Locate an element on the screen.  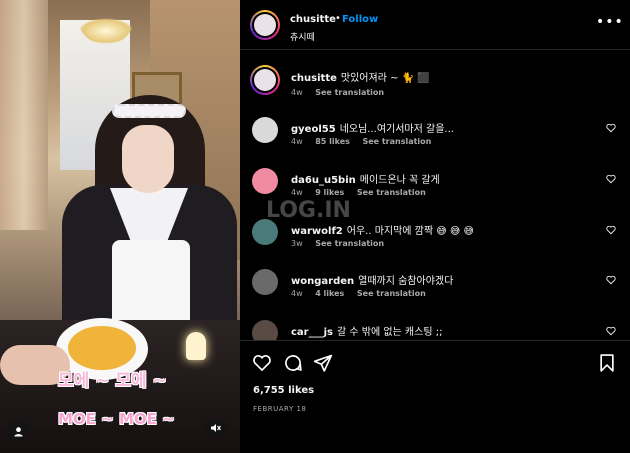
speaker-muted-icon is located at coordinates (216, 428).